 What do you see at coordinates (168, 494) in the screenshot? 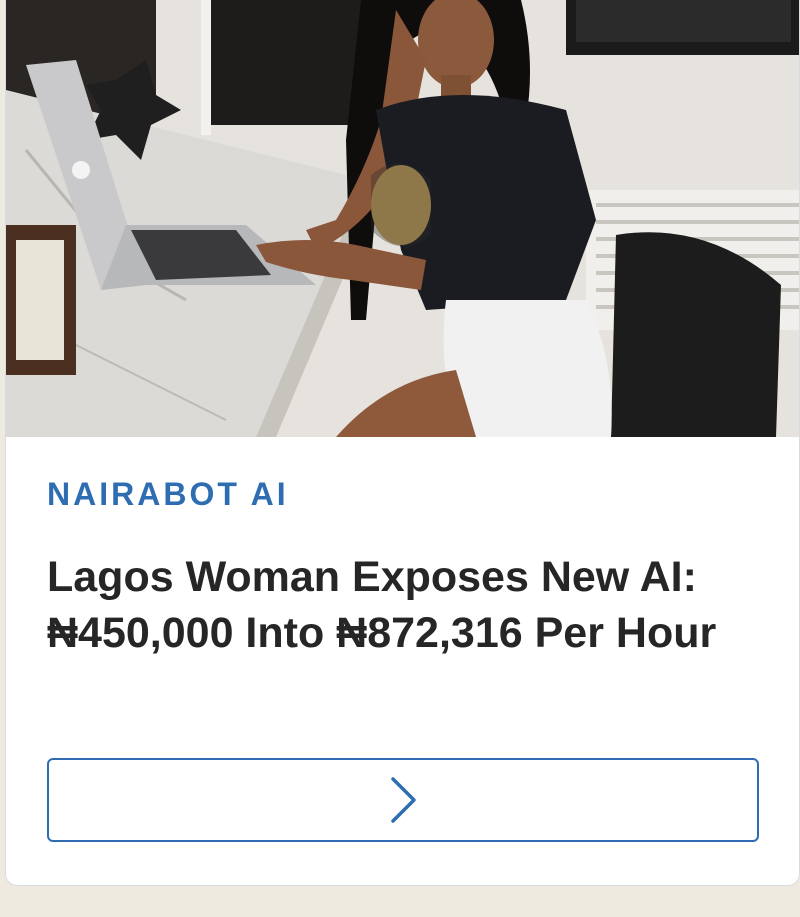
I see `advertiser-name: NAIRABOT AI` at bounding box center [168, 494].